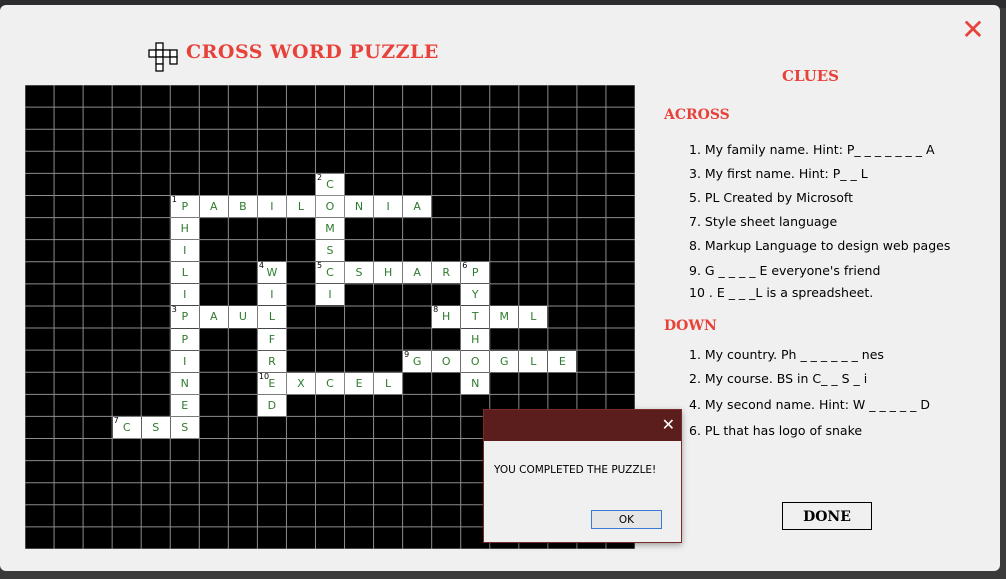  What do you see at coordinates (763, 221) in the screenshot?
I see `across-clue: 7. Style sheet language` at bounding box center [763, 221].